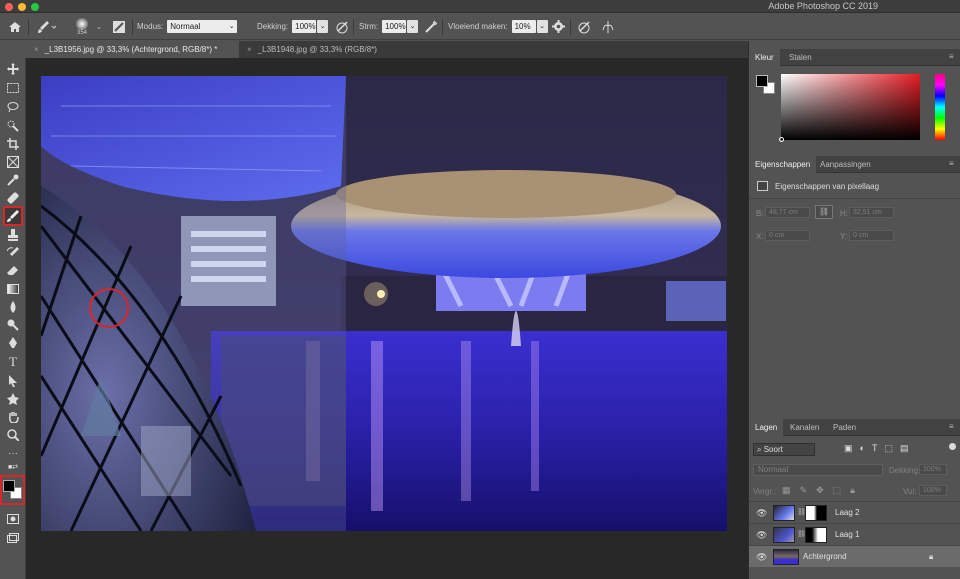  I want to click on color-swatches, so click(12, 490).